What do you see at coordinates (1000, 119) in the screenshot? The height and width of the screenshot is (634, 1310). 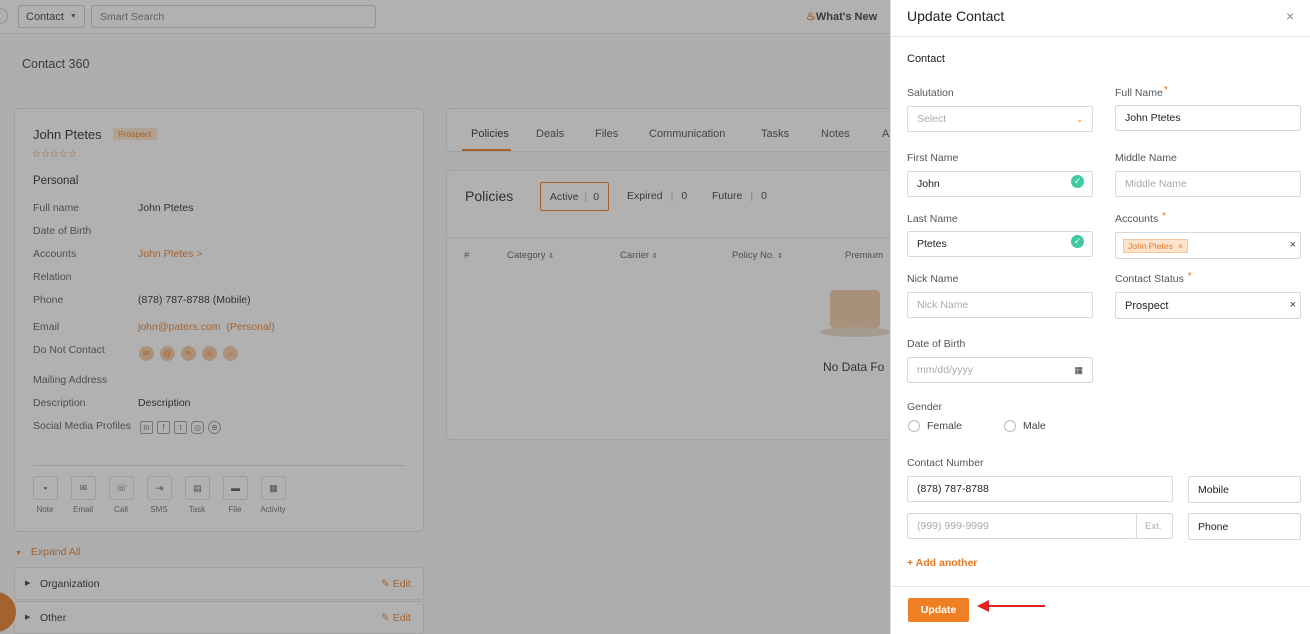 I see `salutation-select: Select ⌄` at bounding box center [1000, 119].